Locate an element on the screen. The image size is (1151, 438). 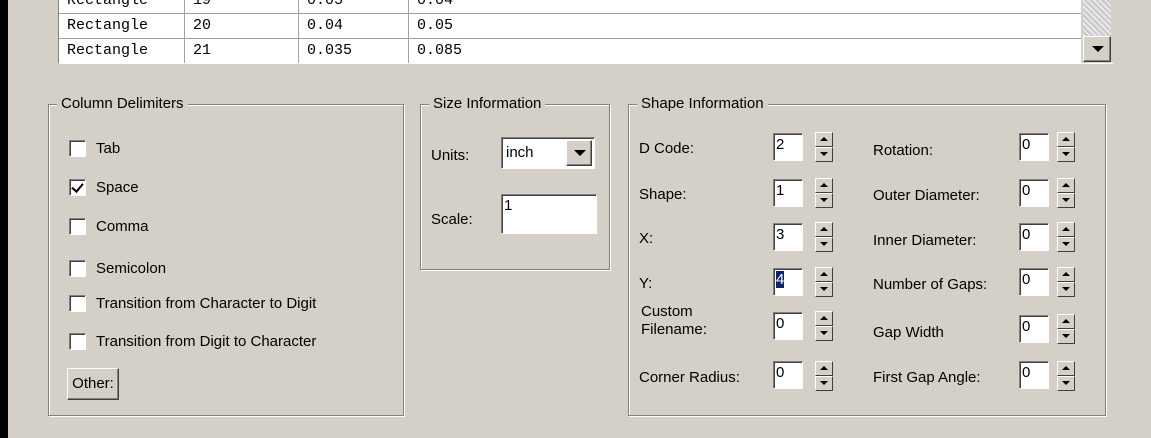
group-title: Column Delimiters is located at coordinates (122, 104).